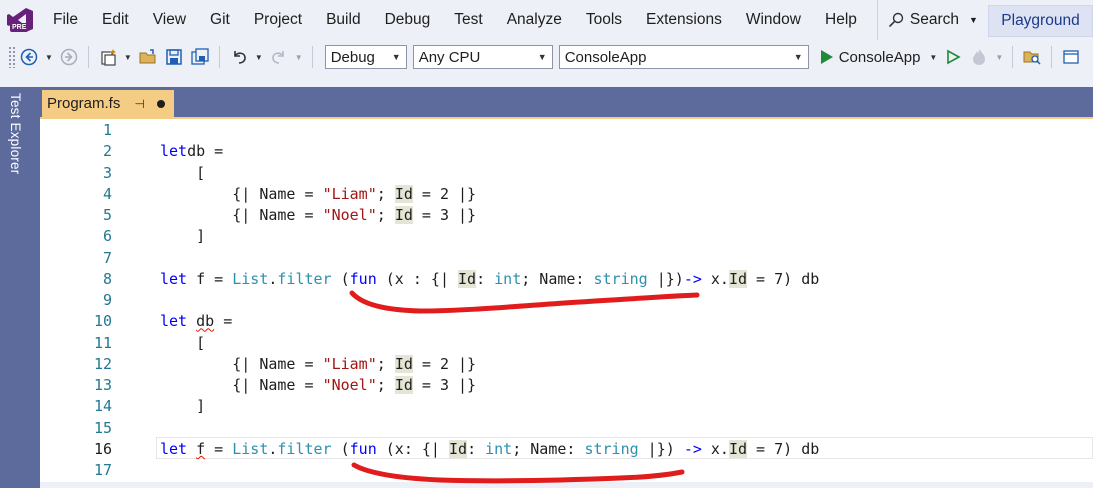 The width and height of the screenshot is (1093, 488). Describe the element at coordinates (318, 215) in the screenshot. I see `code-text: {| Name = "Noel"; Id = 3 |}` at that location.